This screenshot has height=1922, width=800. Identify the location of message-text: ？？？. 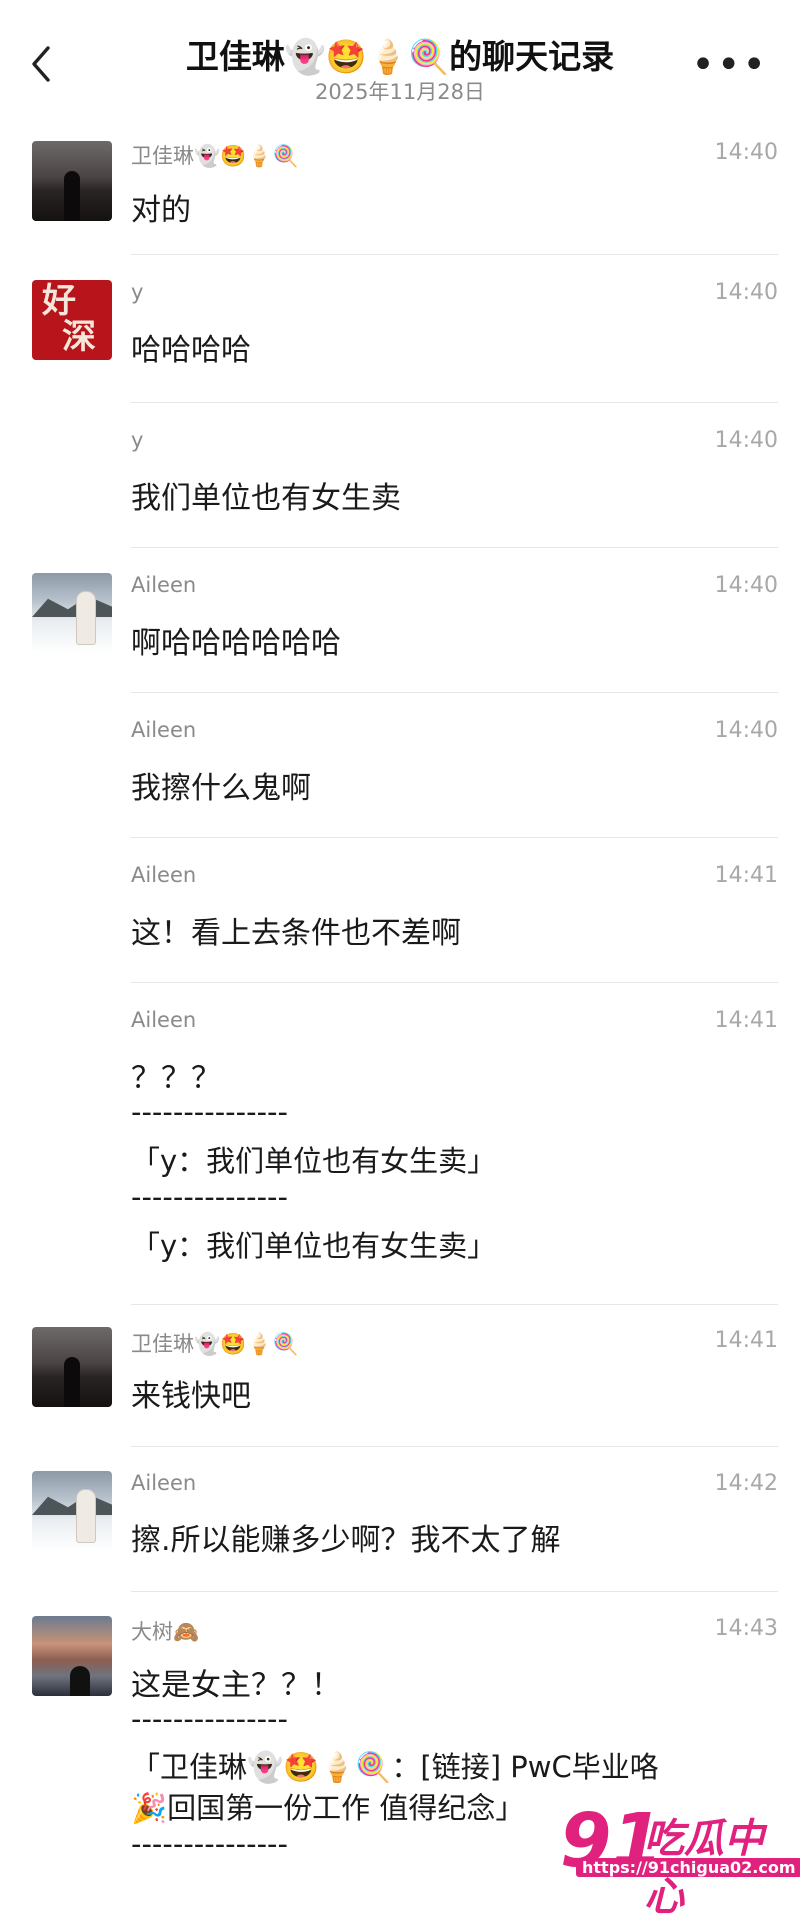
(176, 1078).